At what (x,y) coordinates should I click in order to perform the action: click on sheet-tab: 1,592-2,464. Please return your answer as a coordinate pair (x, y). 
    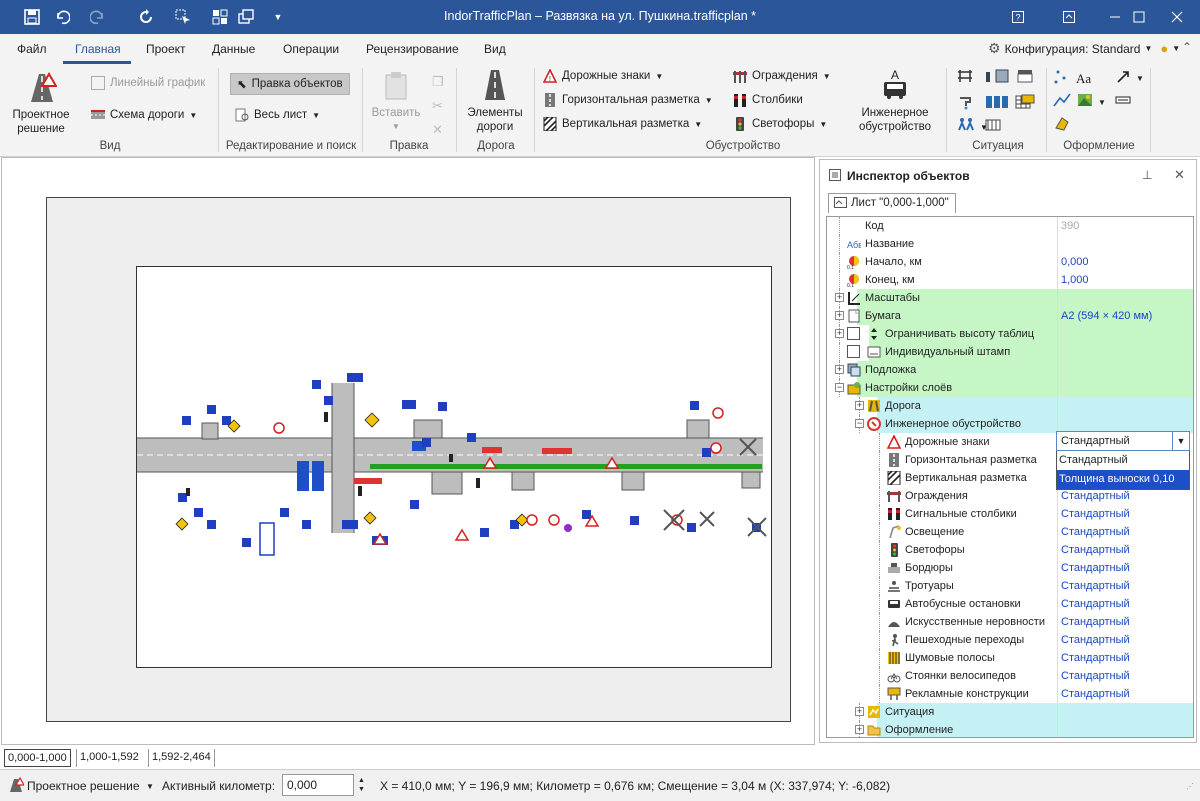
    Looking at the image, I should click on (181, 758).